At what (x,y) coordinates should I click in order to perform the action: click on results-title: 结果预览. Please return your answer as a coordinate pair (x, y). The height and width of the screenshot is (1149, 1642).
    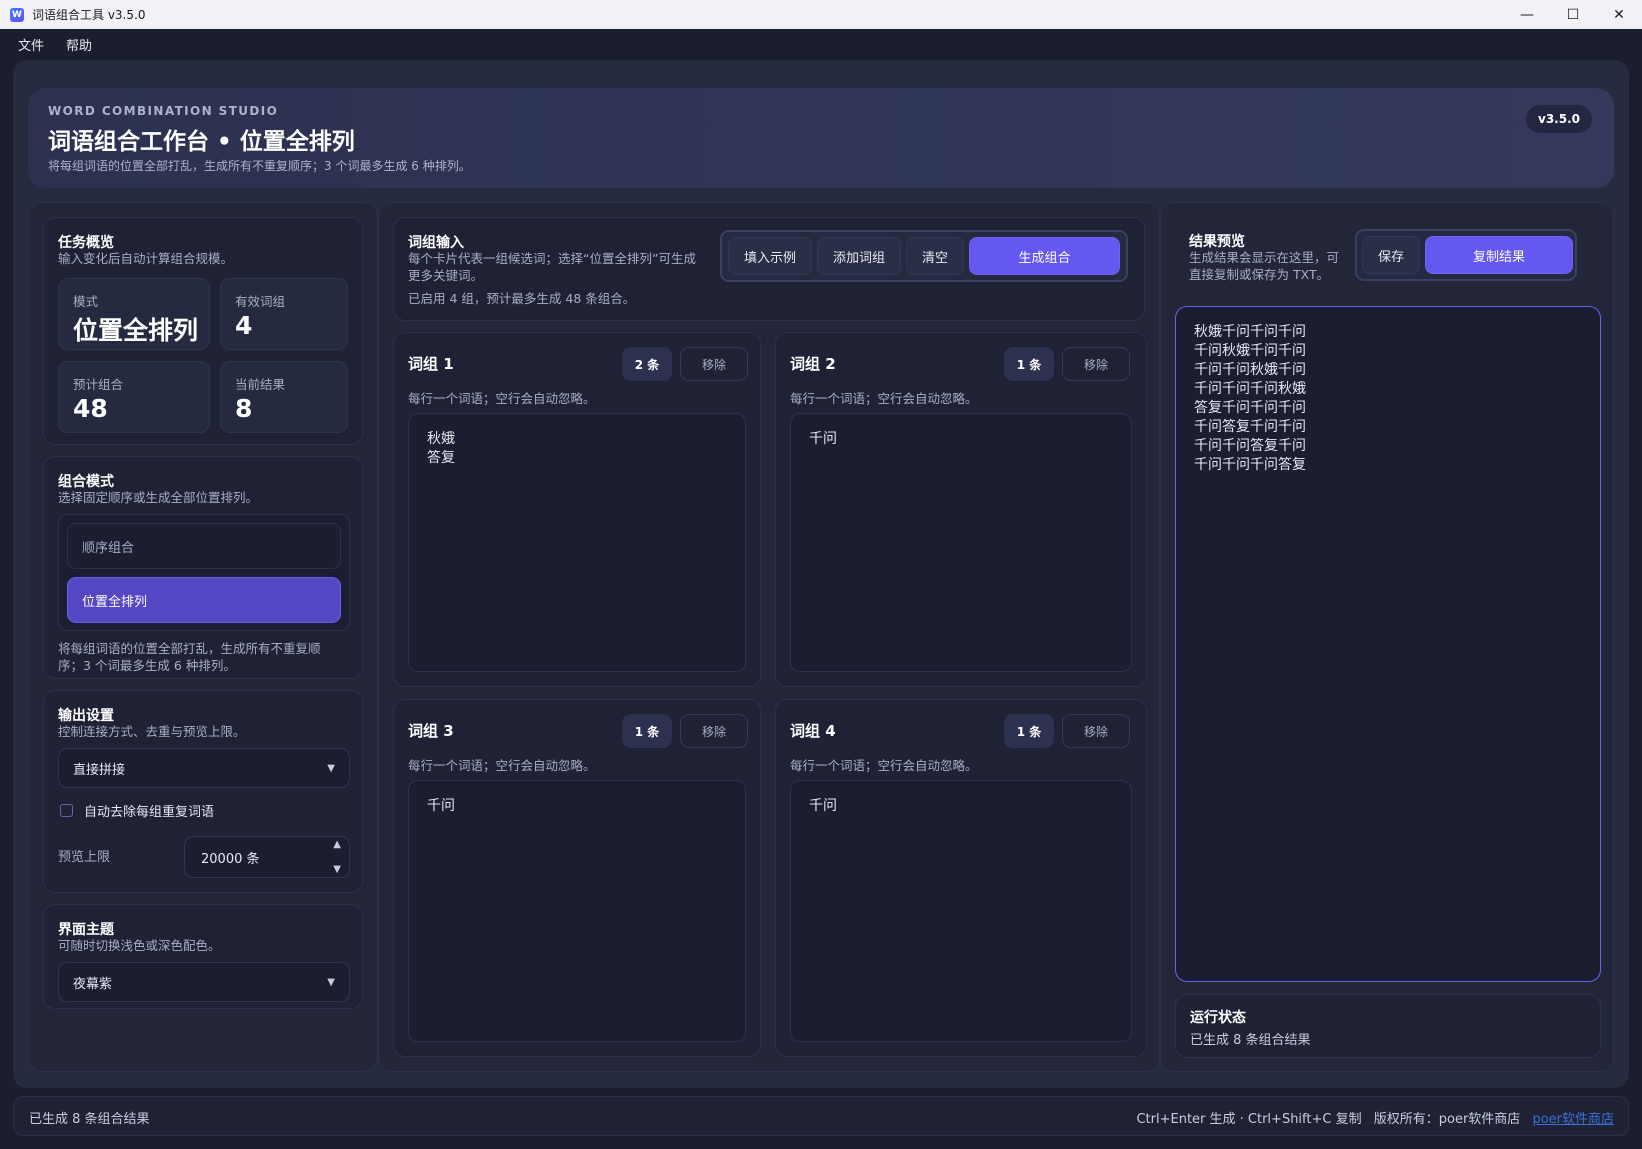
    Looking at the image, I should click on (1217, 242).